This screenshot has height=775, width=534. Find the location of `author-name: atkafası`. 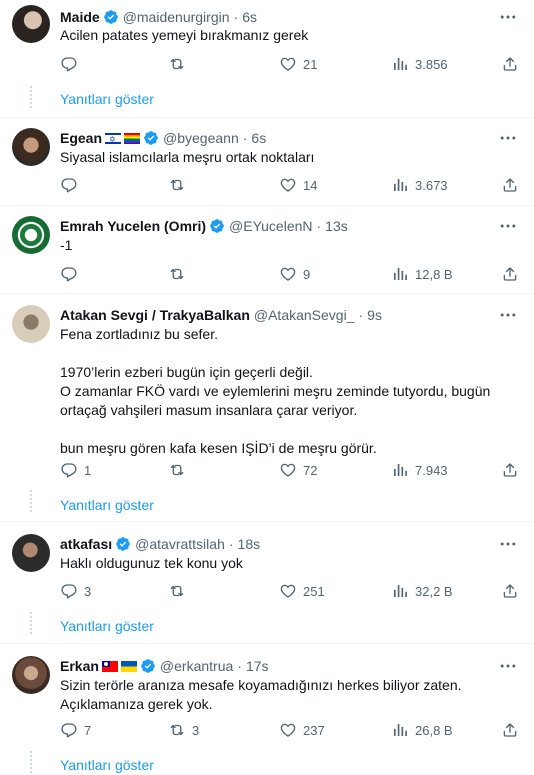

author-name: atkafası is located at coordinates (86, 544).